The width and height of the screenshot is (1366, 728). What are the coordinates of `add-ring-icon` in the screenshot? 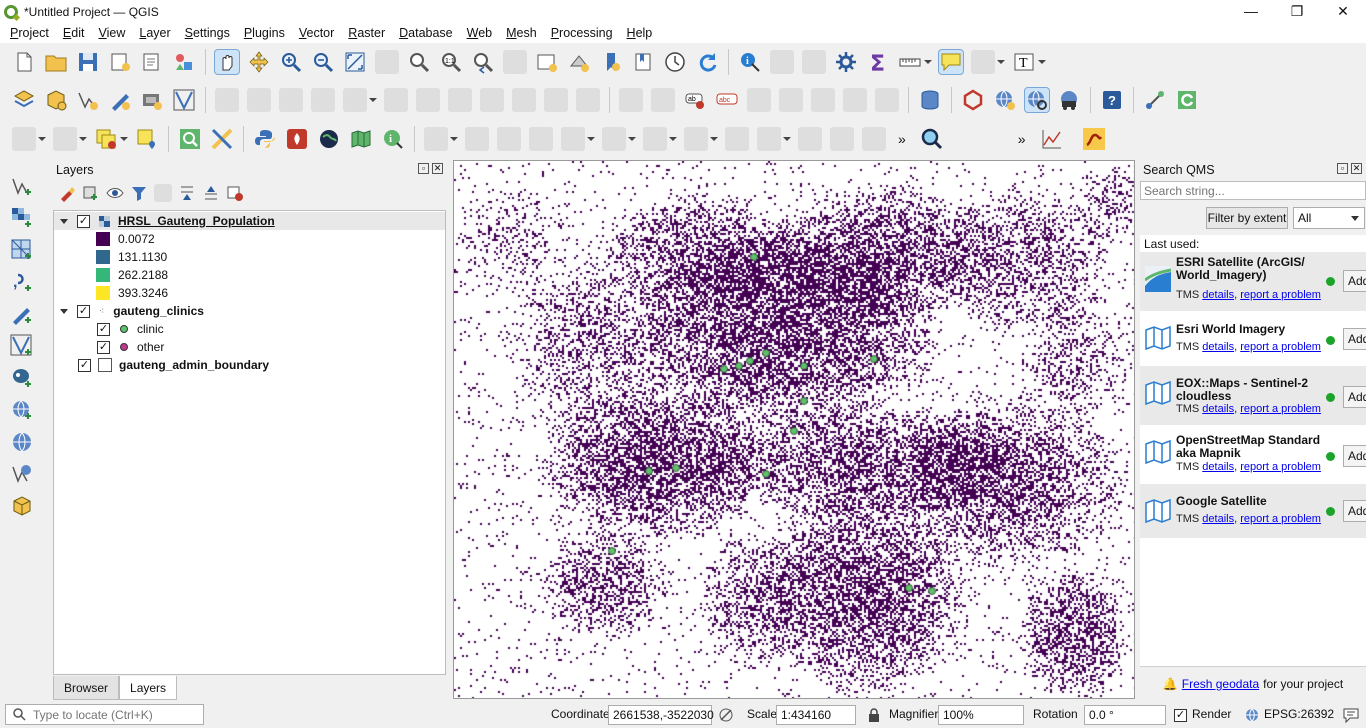 It's located at (655, 139).